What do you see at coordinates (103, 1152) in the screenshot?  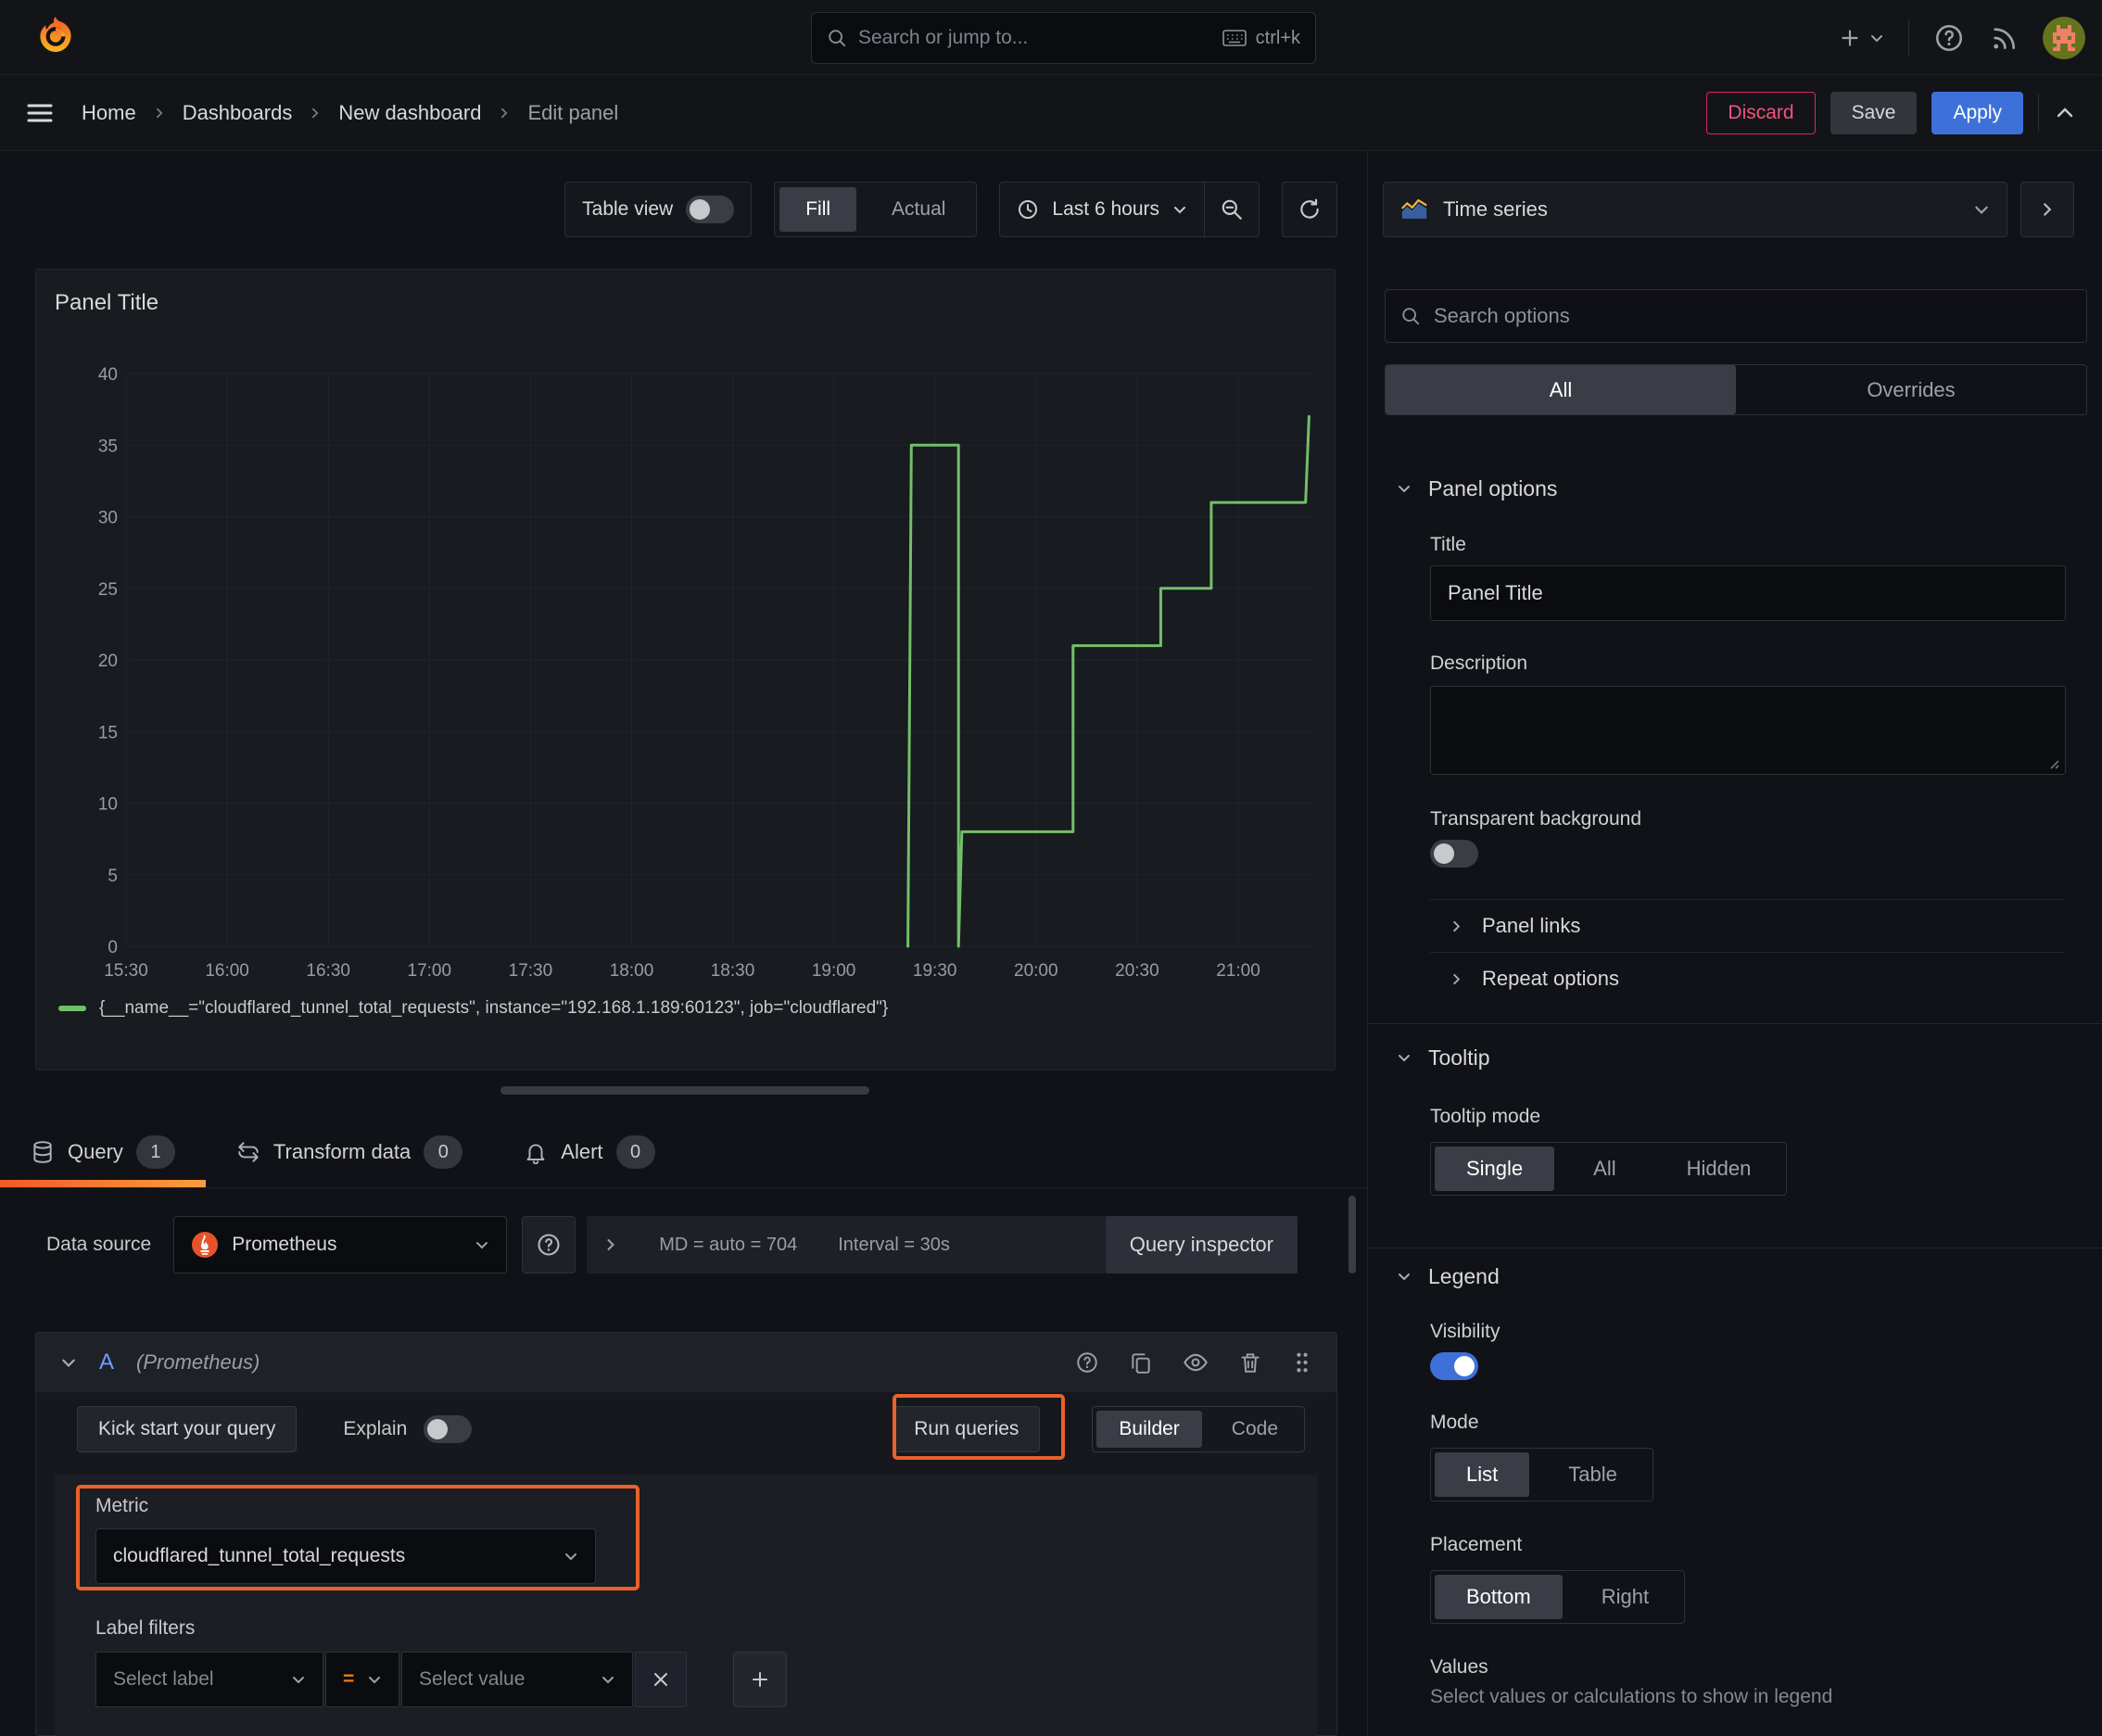 I see `tab-query: Query 1` at bounding box center [103, 1152].